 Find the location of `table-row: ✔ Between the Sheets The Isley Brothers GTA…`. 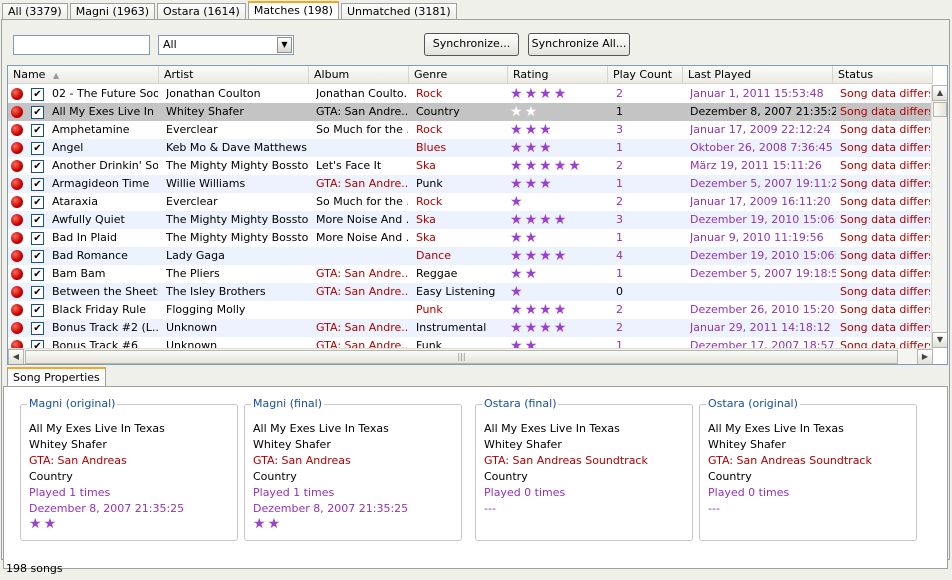

table-row: ✔ Between the Sheets The Isley Brothers GTA… is located at coordinates (470, 292).